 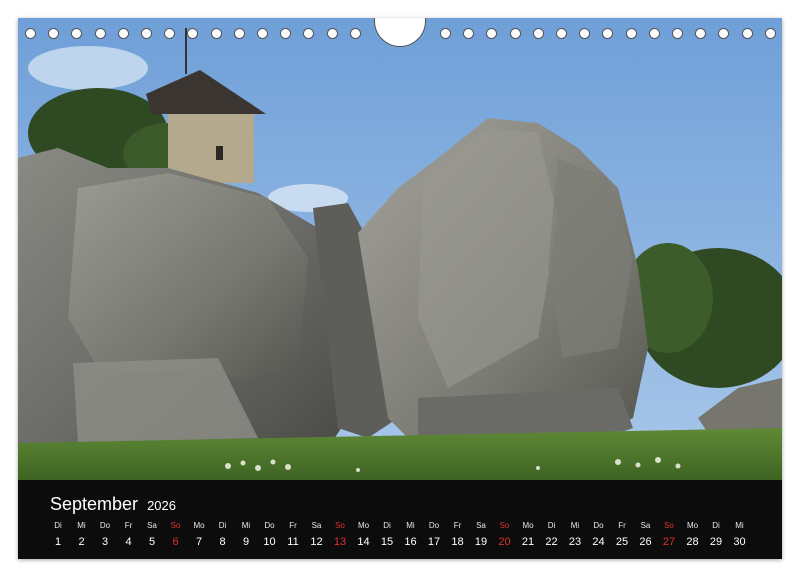 What do you see at coordinates (270, 534) in the screenshot?
I see `day-cell: Do 10` at bounding box center [270, 534].